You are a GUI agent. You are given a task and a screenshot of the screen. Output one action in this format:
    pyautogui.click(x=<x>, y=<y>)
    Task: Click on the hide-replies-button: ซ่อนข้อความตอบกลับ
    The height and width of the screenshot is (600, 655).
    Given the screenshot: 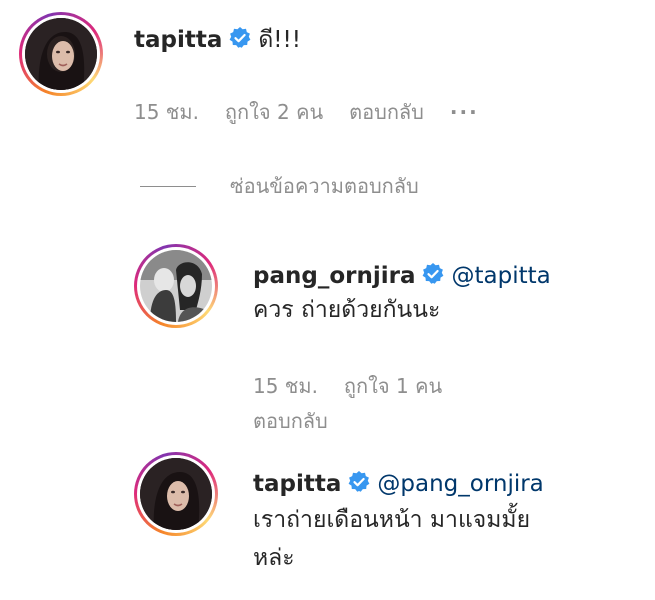 What is the action you would take?
    pyautogui.click(x=279, y=186)
    